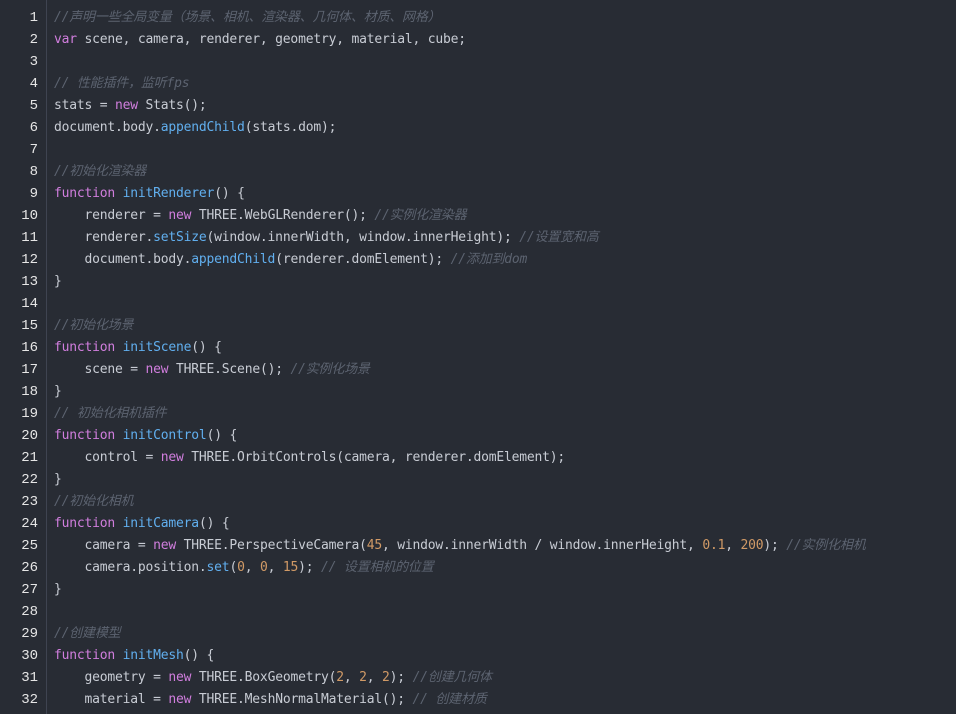 Image resolution: width=956 pixels, height=714 pixels. I want to click on code-line: 13}, so click(478, 282).